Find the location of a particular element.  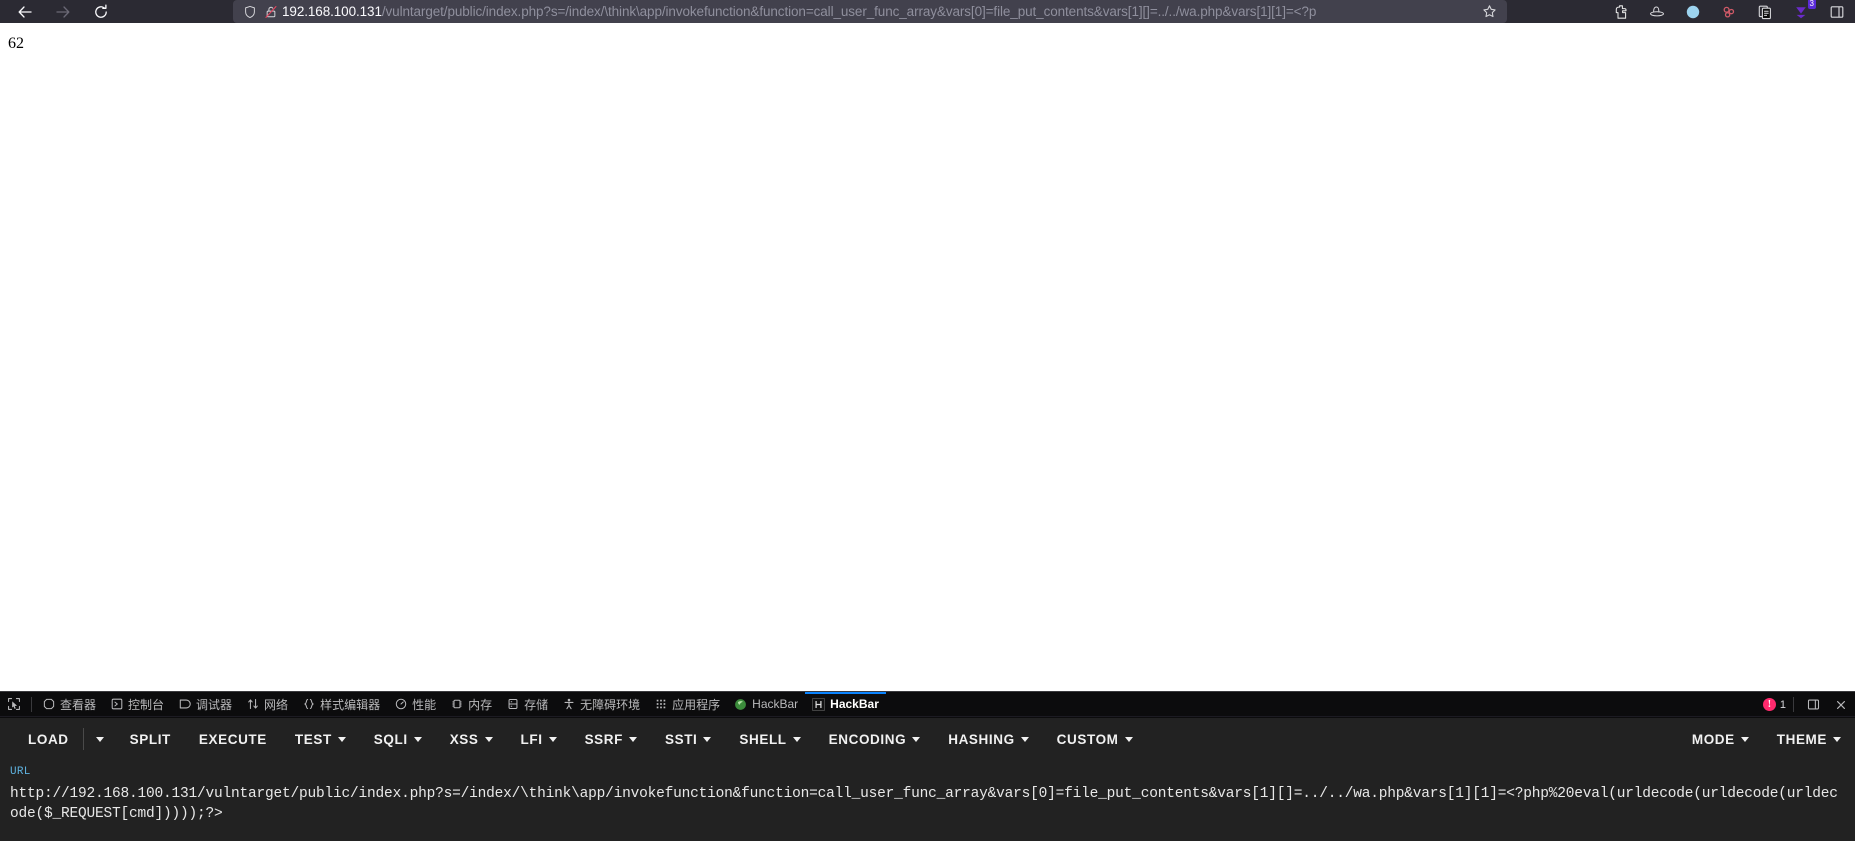

hackbar-menu-label: SPLIT is located at coordinates (150, 739).